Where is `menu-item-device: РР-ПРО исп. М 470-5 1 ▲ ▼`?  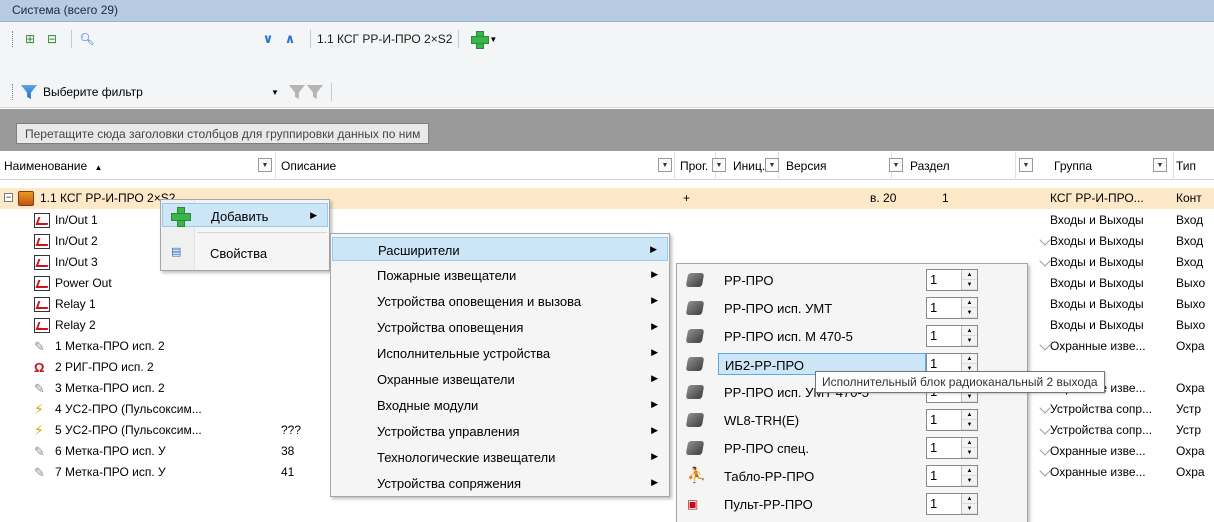
menu-item-device: РР-ПРО исп. М 470-5 1 ▲ ▼ is located at coordinates (852, 336).